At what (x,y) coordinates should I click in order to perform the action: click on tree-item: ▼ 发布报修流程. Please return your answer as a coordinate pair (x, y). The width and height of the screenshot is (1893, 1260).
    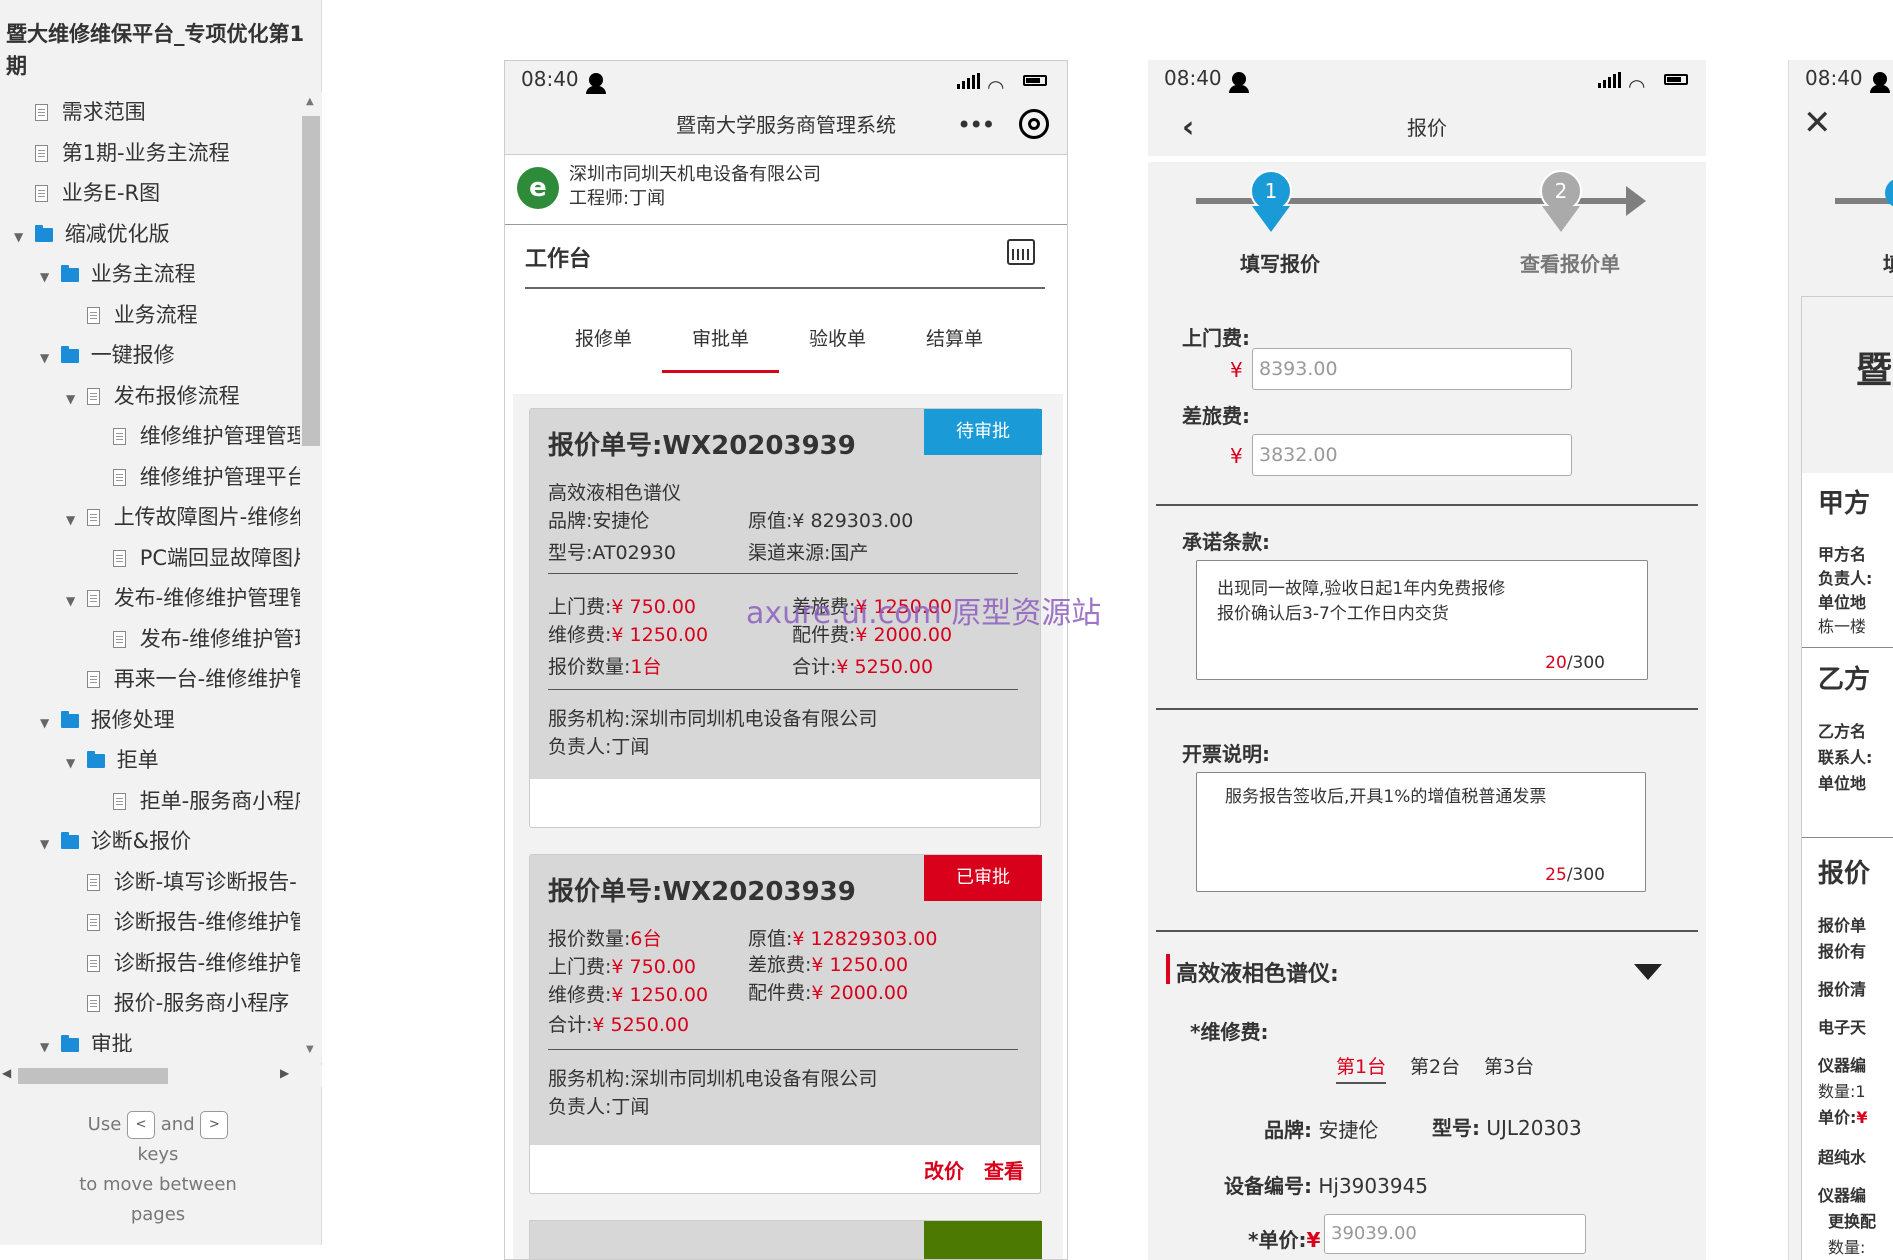
    Looking at the image, I should click on (150, 396).